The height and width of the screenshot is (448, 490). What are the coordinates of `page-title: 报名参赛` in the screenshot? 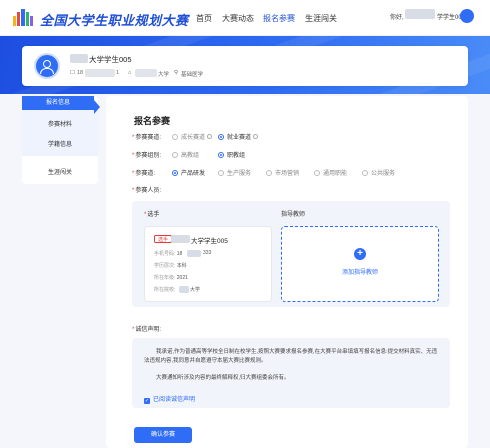 It's located at (152, 121).